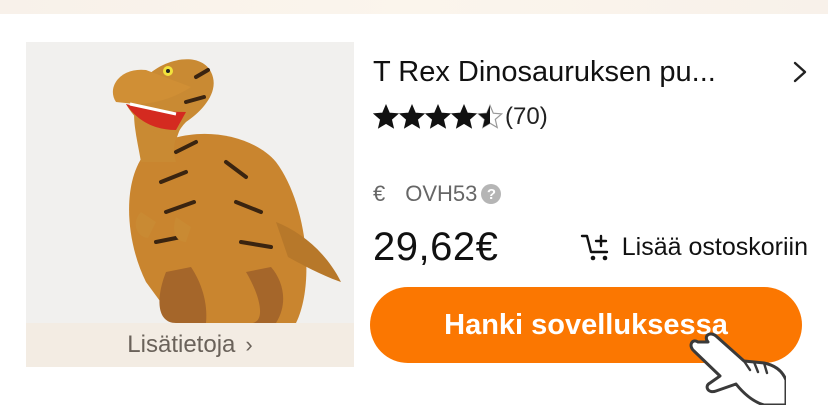 The image size is (828, 405). I want to click on price-row: 29,62€ Lisää ostoskoriin, so click(590, 247).